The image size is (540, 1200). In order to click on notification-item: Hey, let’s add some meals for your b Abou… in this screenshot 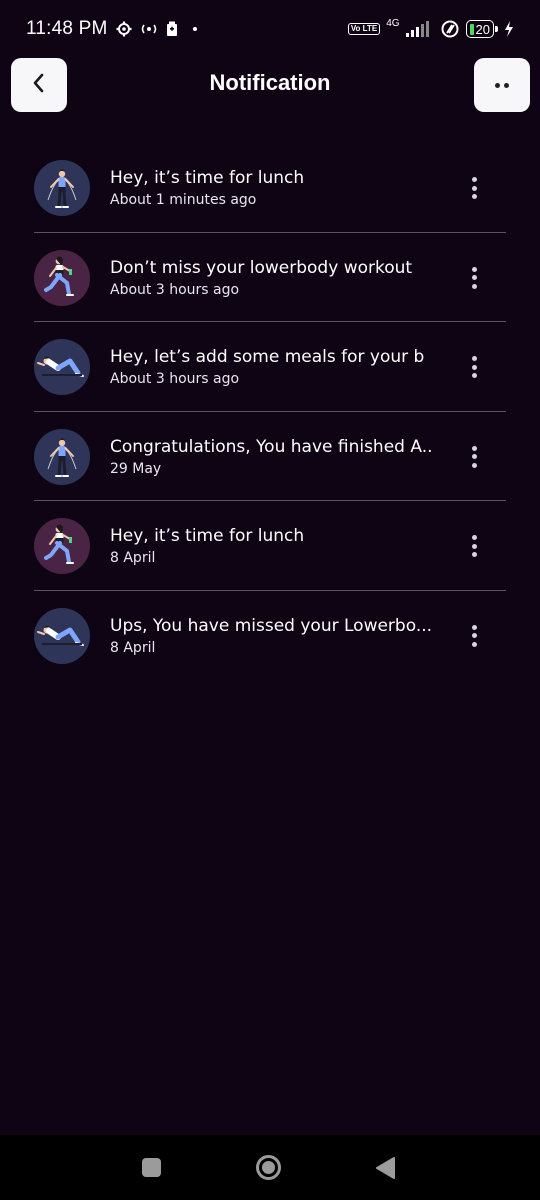, I will do `click(270, 367)`.